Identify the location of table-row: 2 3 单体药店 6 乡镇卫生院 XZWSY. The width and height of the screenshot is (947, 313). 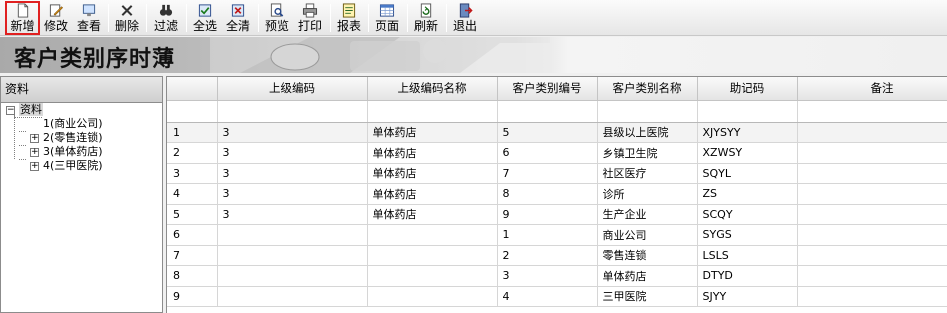
(557, 153).